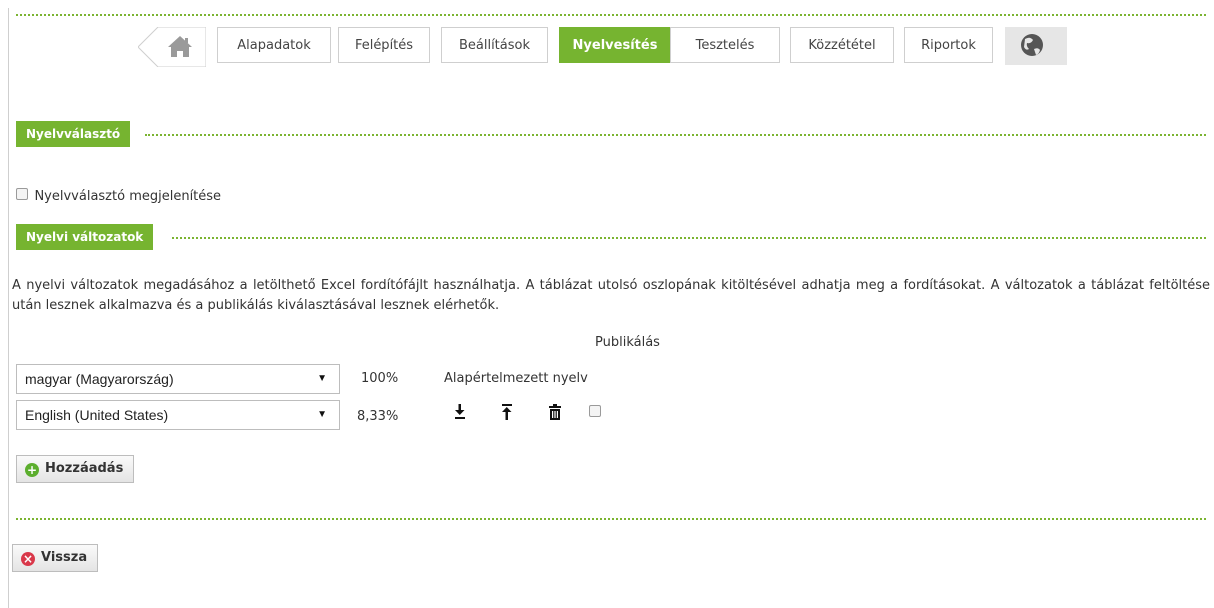 The height and width of the screenshot is (608, 1214). Describe the element at coordinates (274, 45) in the screenshot. I see `tab-alapadatok: Alapadatok` at that location.